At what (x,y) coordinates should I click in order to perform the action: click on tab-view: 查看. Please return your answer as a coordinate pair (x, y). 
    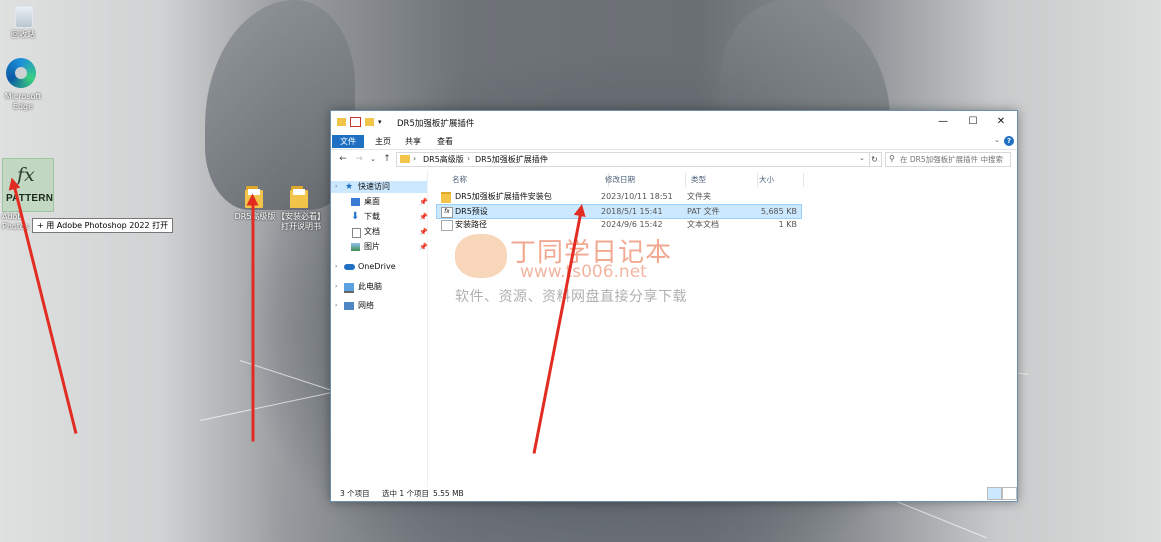
    Looking at the image, I should click on (445, 141).